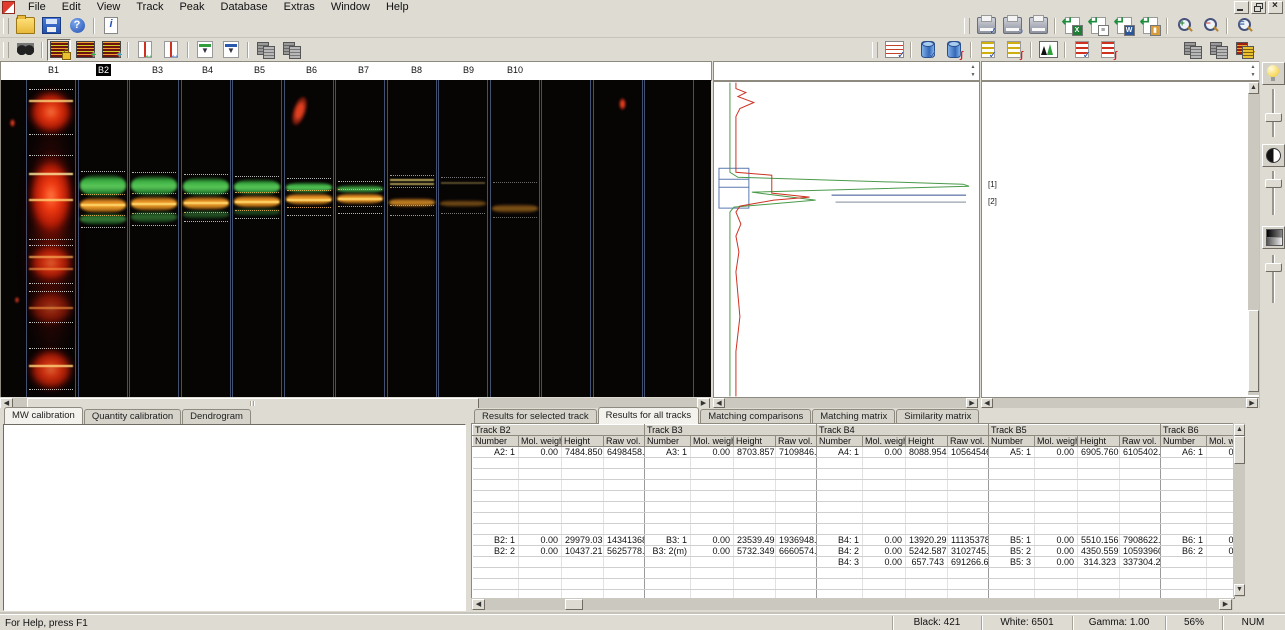 Image resolution: width=1285 pixels, height=630 pixels. What do you see at coordinates (954, 50) in the screenshot?
I see `quantity-profile-button: ∫` at bounding box center [954, 50].